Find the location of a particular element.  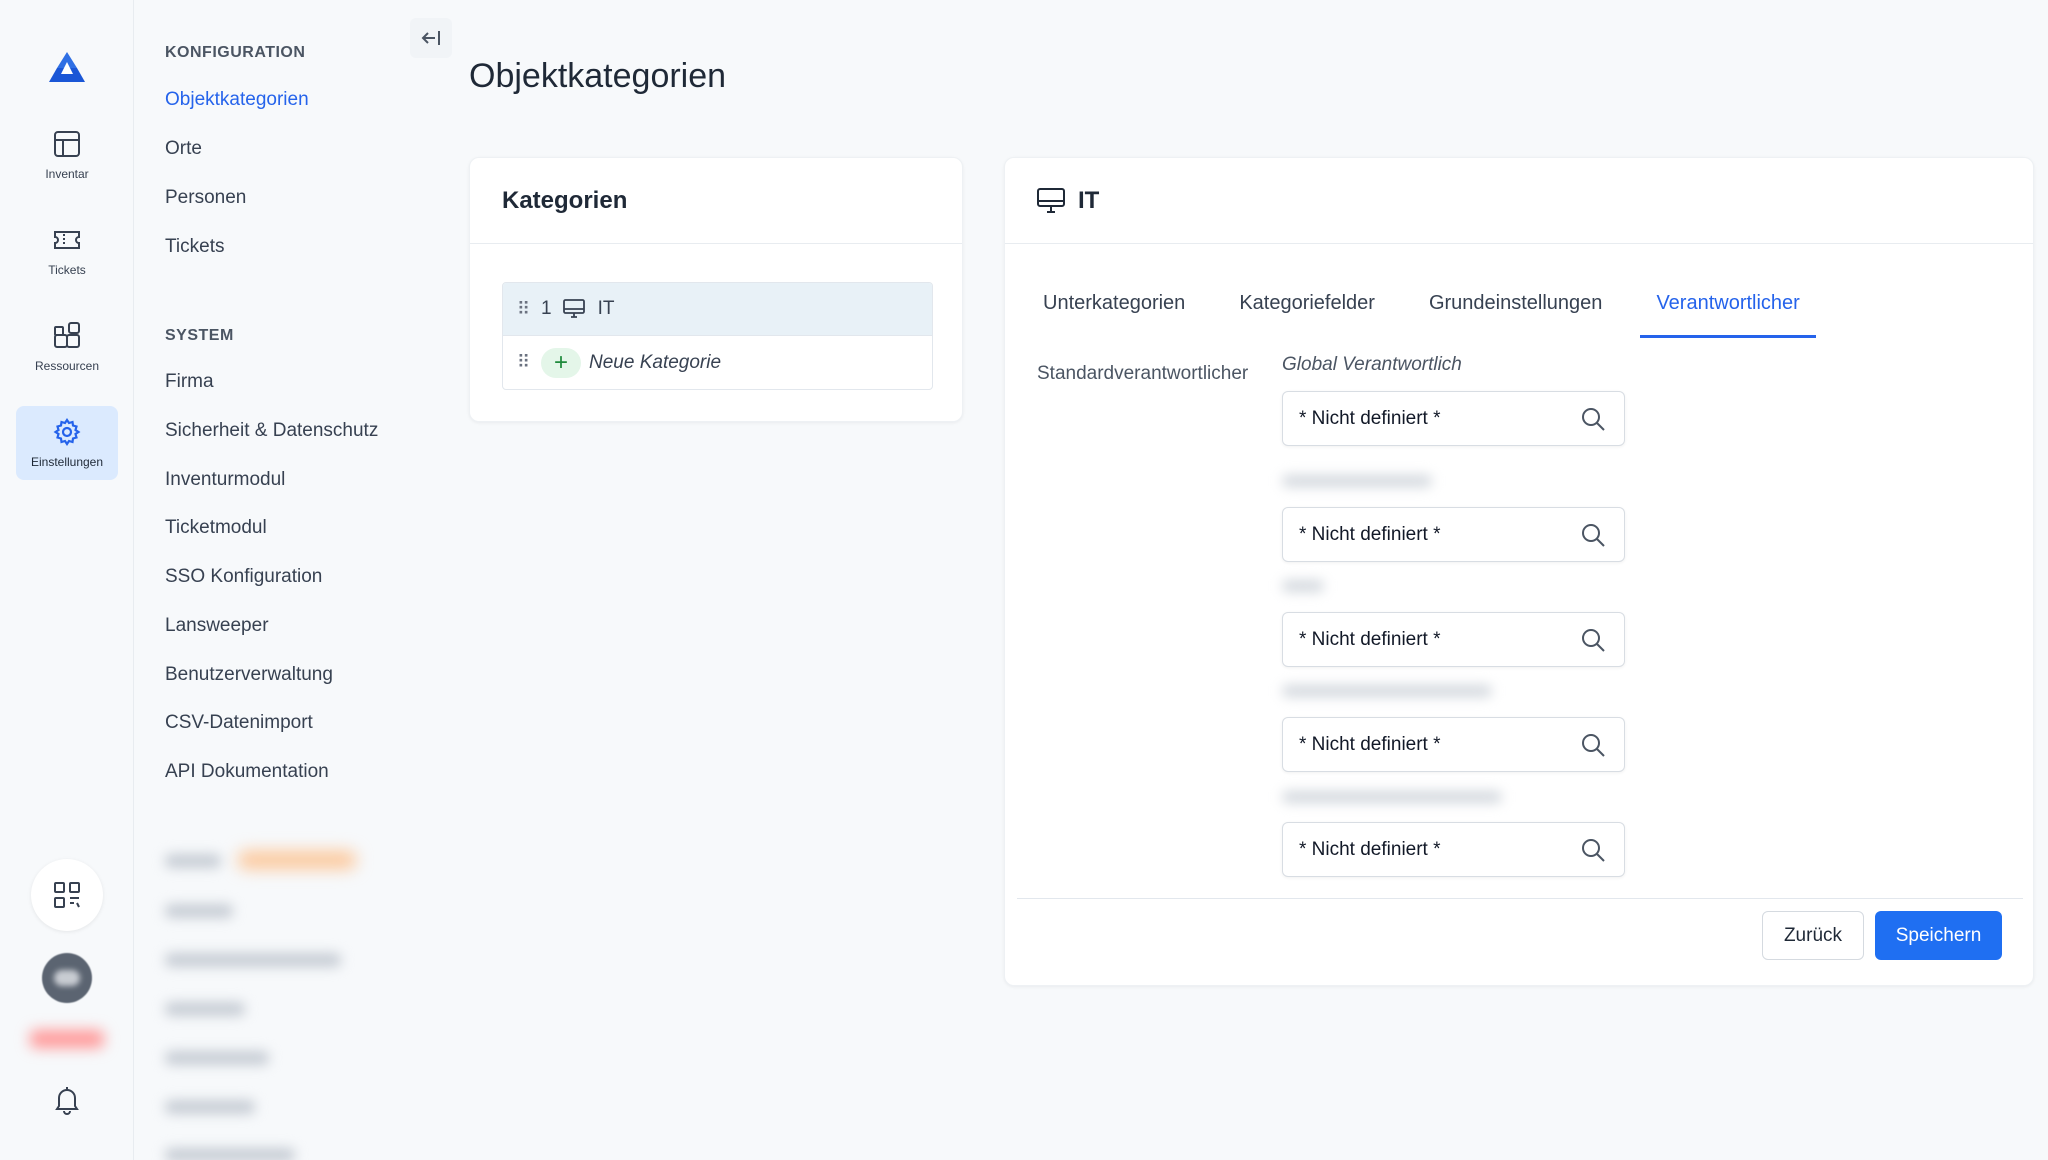

tab-verantwortlicher: Verantwortlicher is located at coordinates (1728, 308).